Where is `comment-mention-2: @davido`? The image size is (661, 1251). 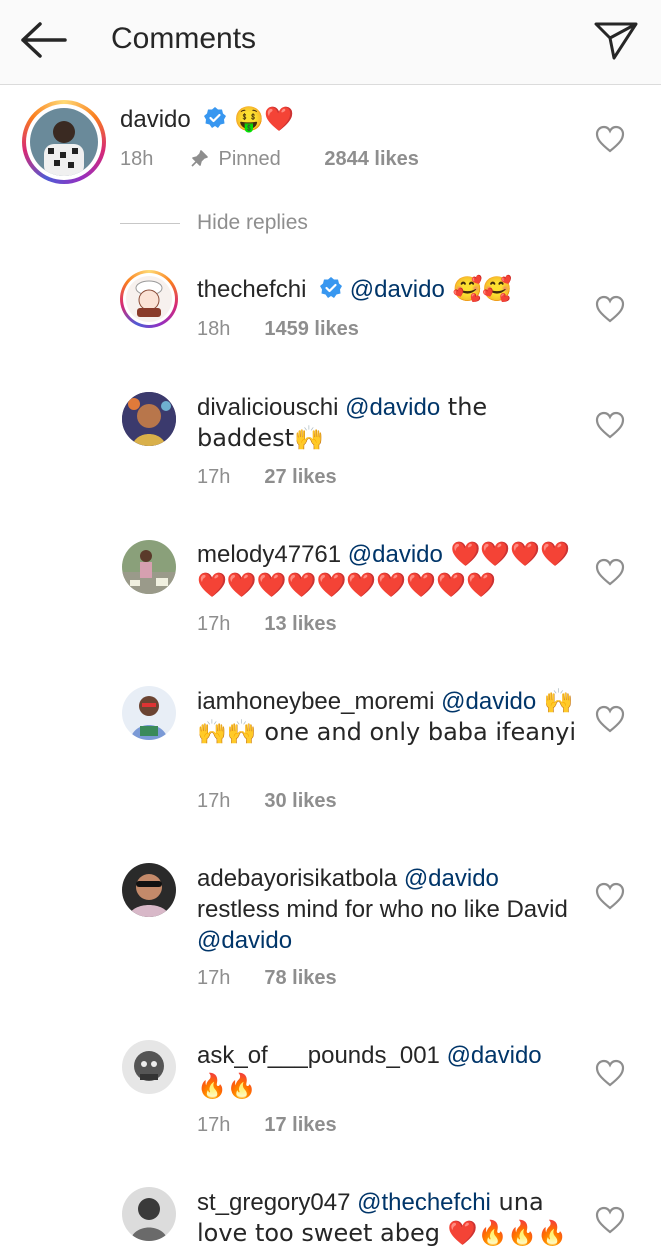 comment-mention-2: @davido is located at coordinates (244, 940).